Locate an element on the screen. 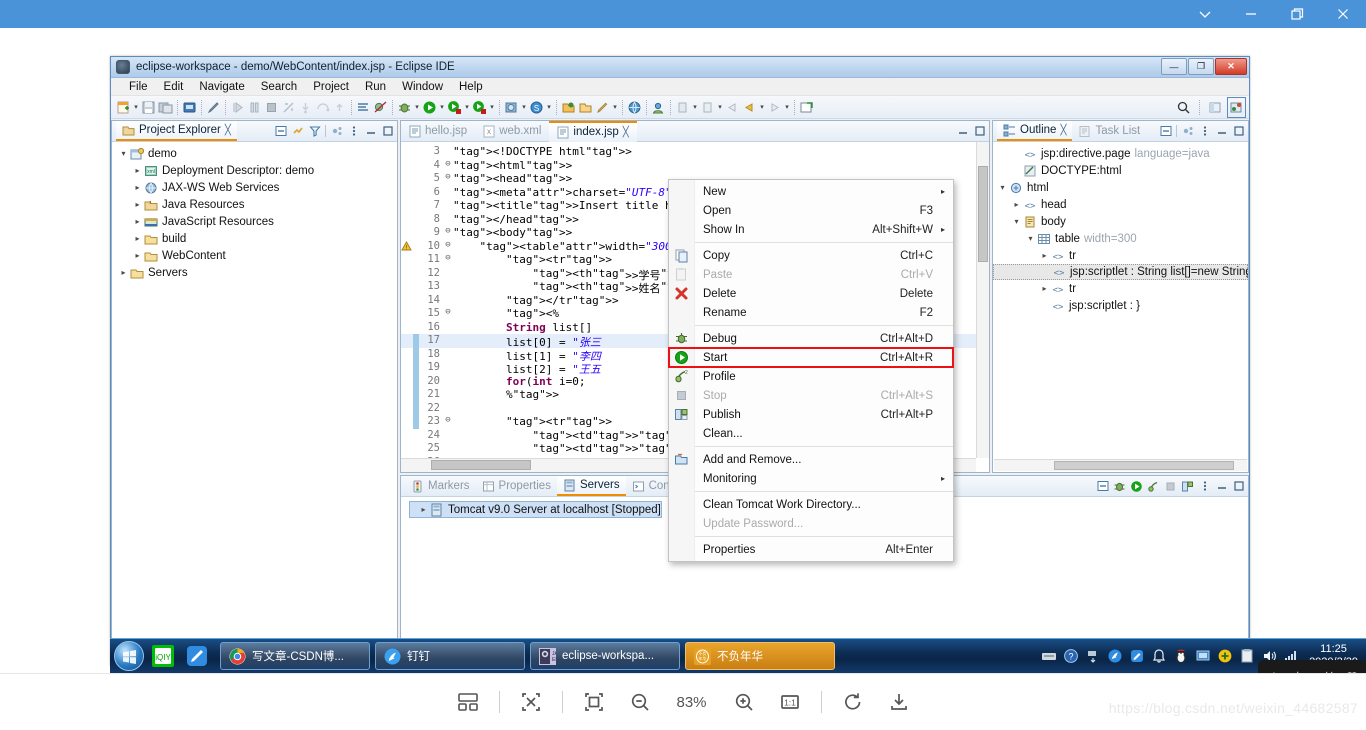 This screenshot has width=1366, height=730. outline-item: <> jsp:scriptlet : } is located at coordinates (1120, 305).